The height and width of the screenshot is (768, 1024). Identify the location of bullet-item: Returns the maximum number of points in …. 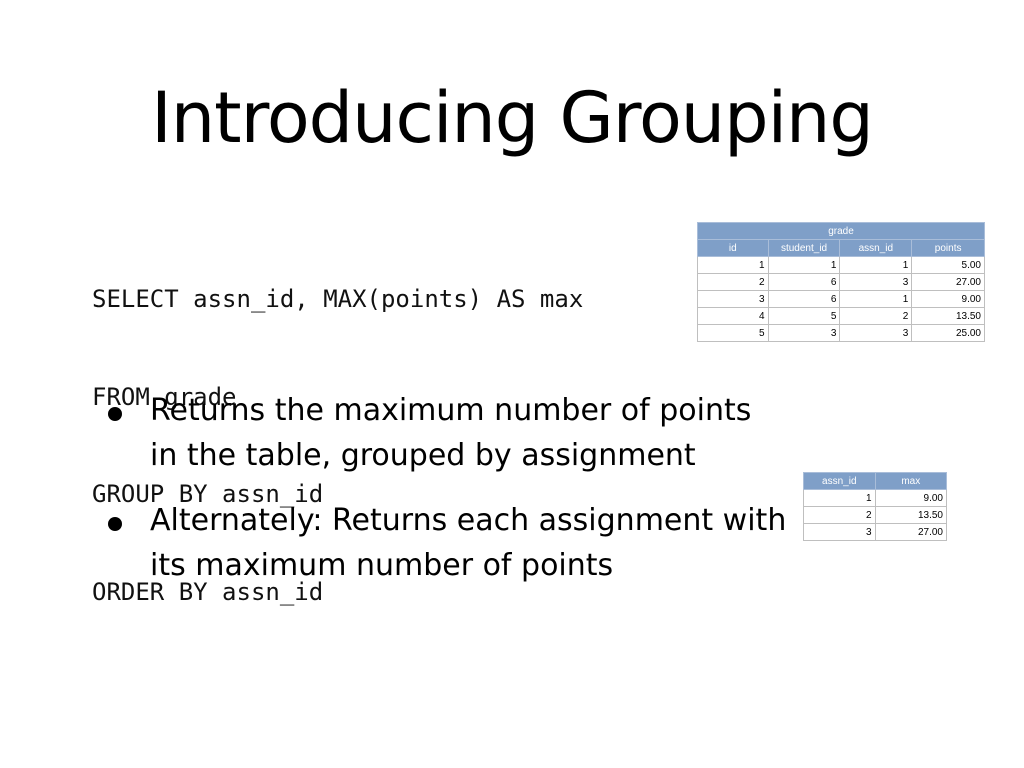
(448, 433).